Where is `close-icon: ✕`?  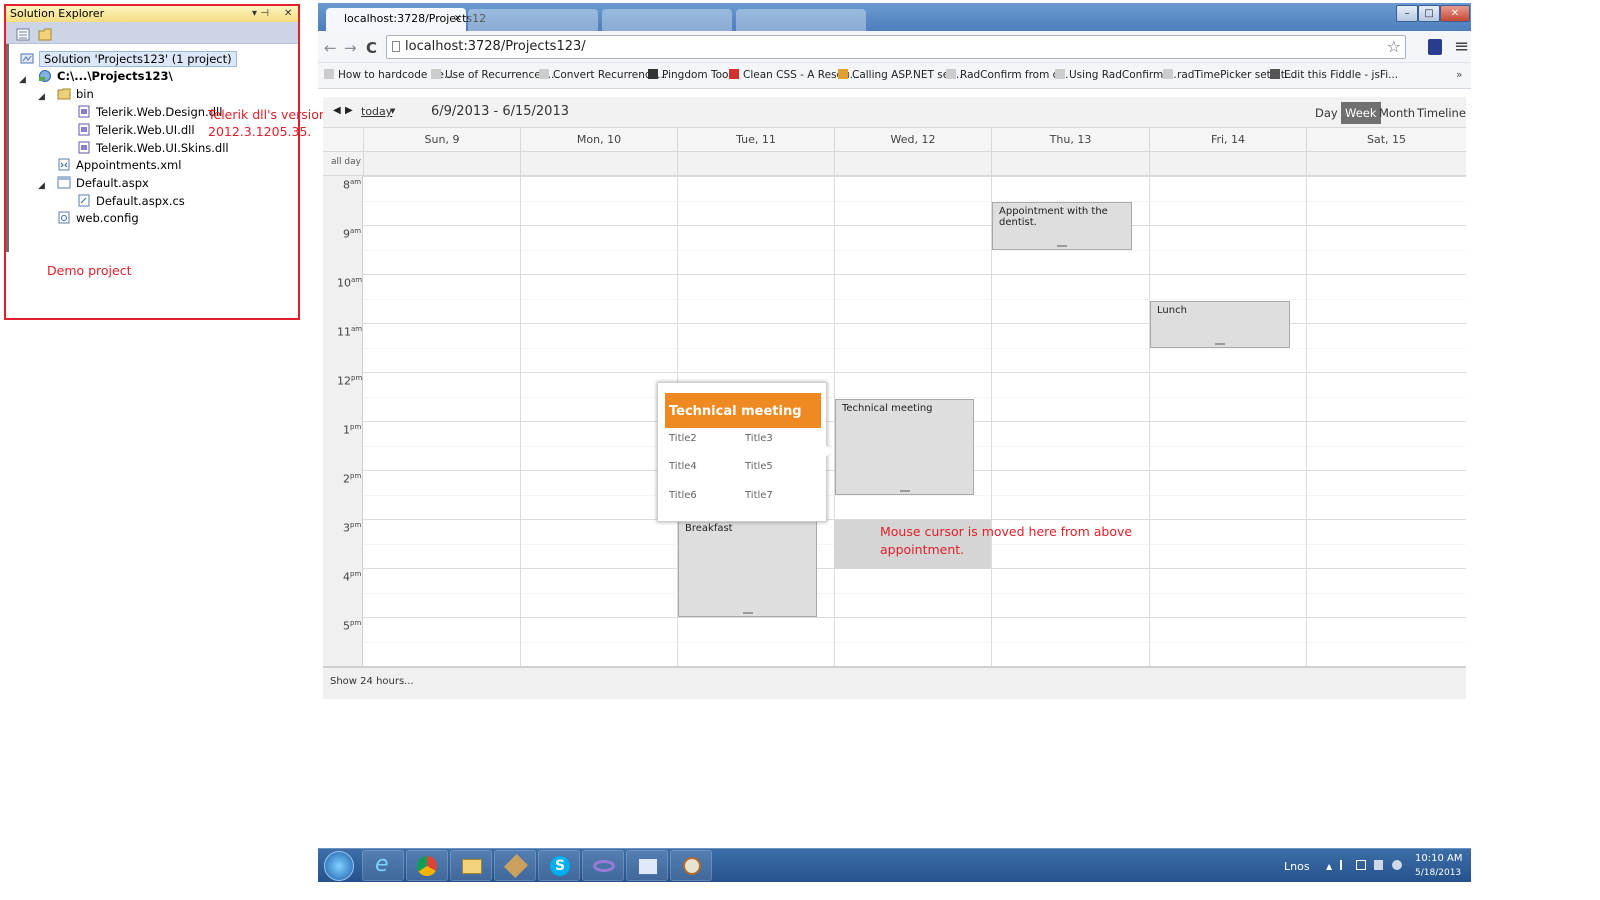 close-icon: ✕ is located at coordinates (288, 14).